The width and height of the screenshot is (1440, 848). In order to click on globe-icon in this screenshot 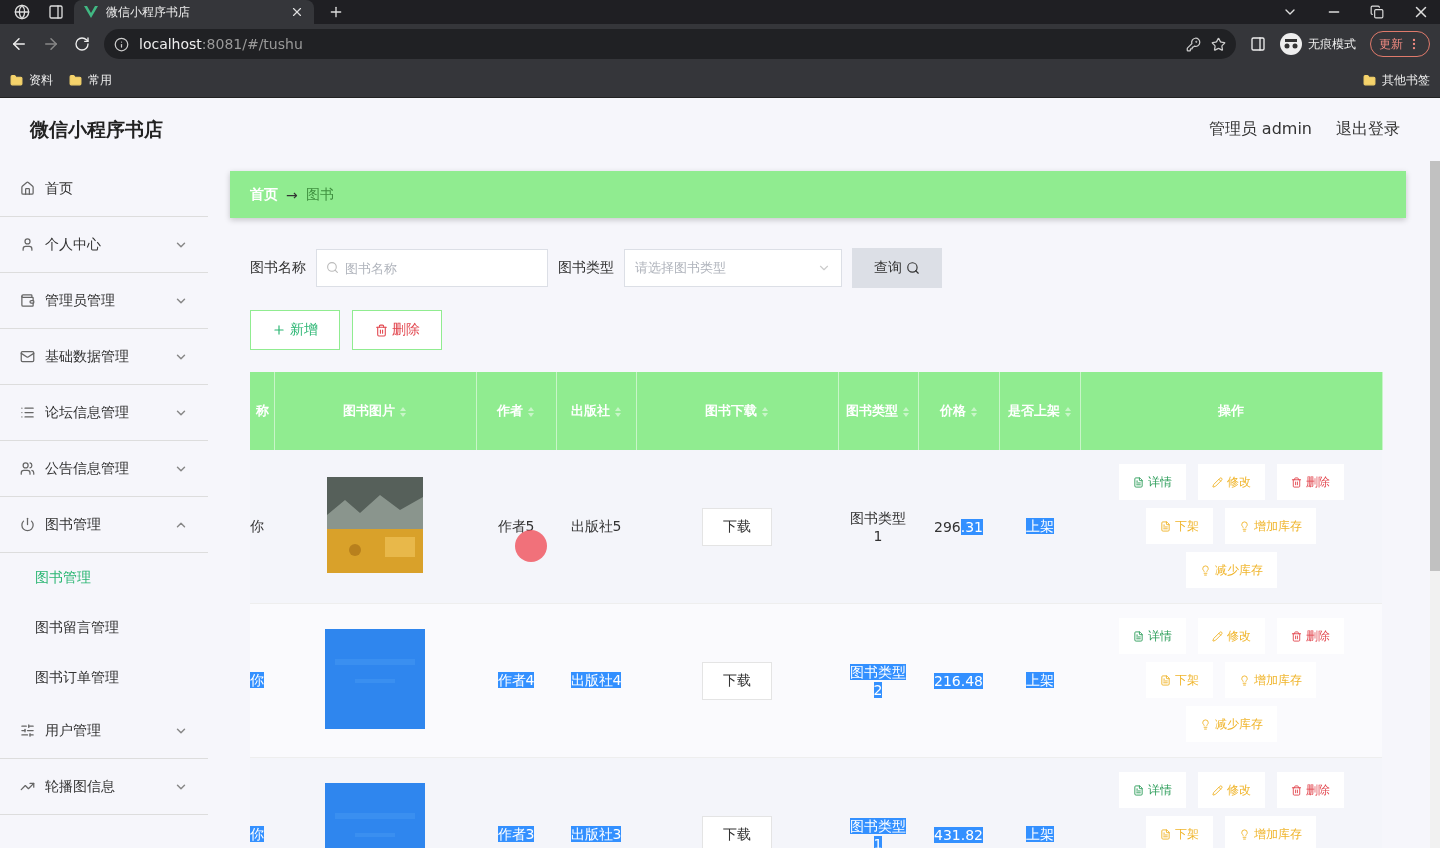, I will do `click(22, 12)`.